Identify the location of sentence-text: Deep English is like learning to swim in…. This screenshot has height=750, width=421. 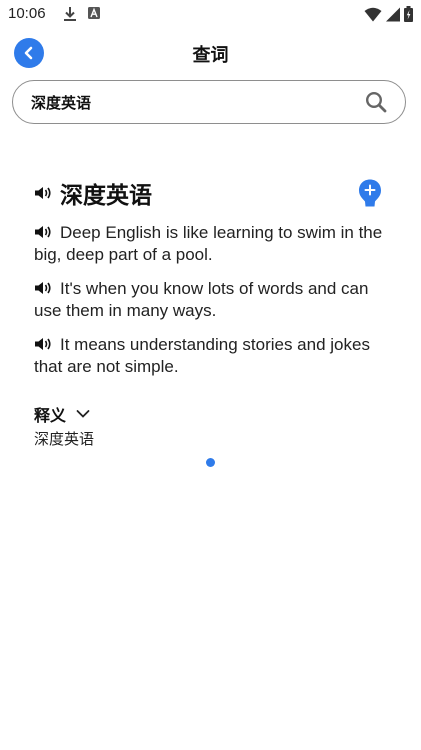
(208, 243).